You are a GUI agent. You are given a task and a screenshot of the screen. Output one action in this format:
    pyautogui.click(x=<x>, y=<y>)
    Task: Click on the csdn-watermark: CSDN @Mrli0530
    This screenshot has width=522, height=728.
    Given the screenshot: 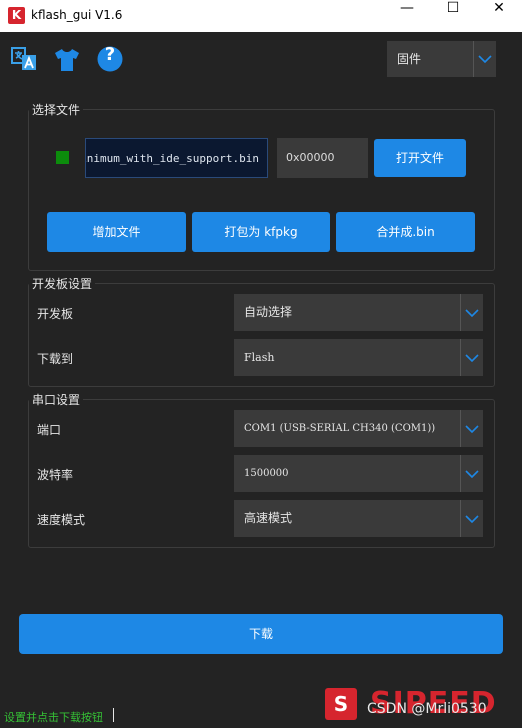 What is the action you would take?
    pyautogui.click(x=427, y=709)
    